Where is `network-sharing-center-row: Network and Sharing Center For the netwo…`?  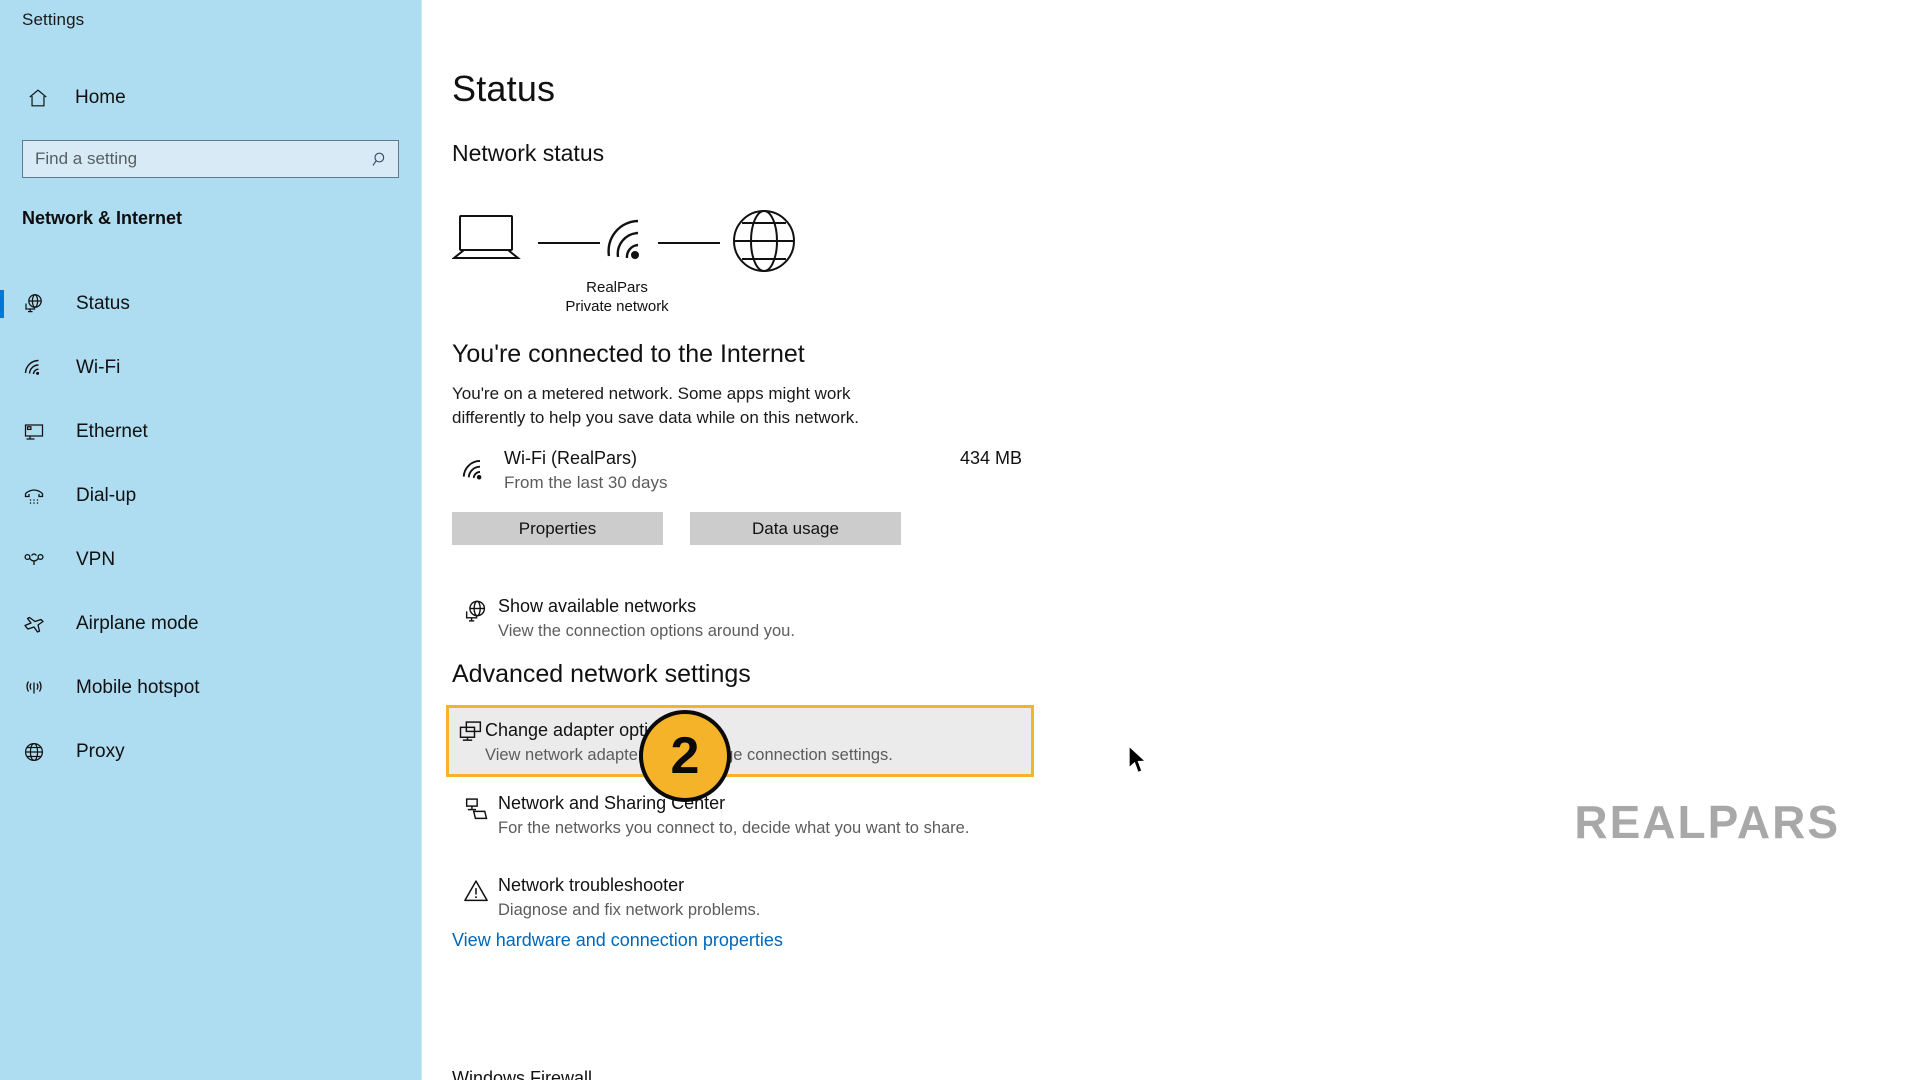 network-sharing-center-row: Network and Sharing Center For the netwo… is located at coordinates (736, 815).